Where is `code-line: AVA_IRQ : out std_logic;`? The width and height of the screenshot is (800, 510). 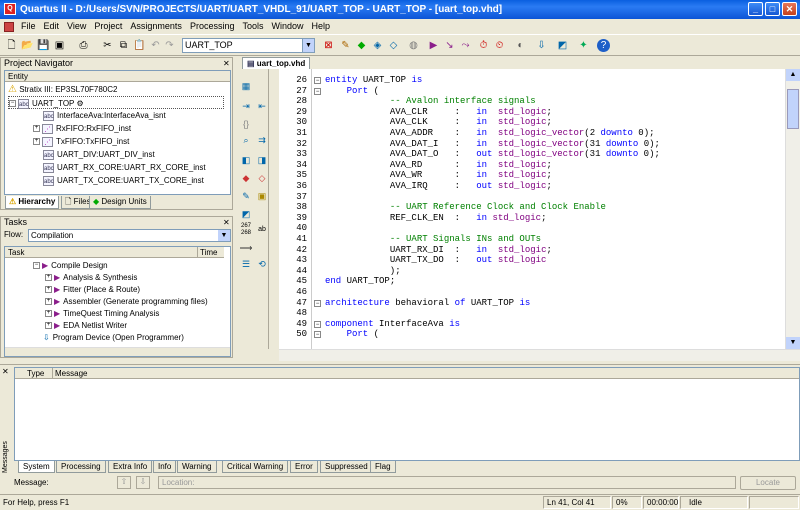 code-line: AVA_IRQ : out std_logic; is located at coordinates (438, 186).